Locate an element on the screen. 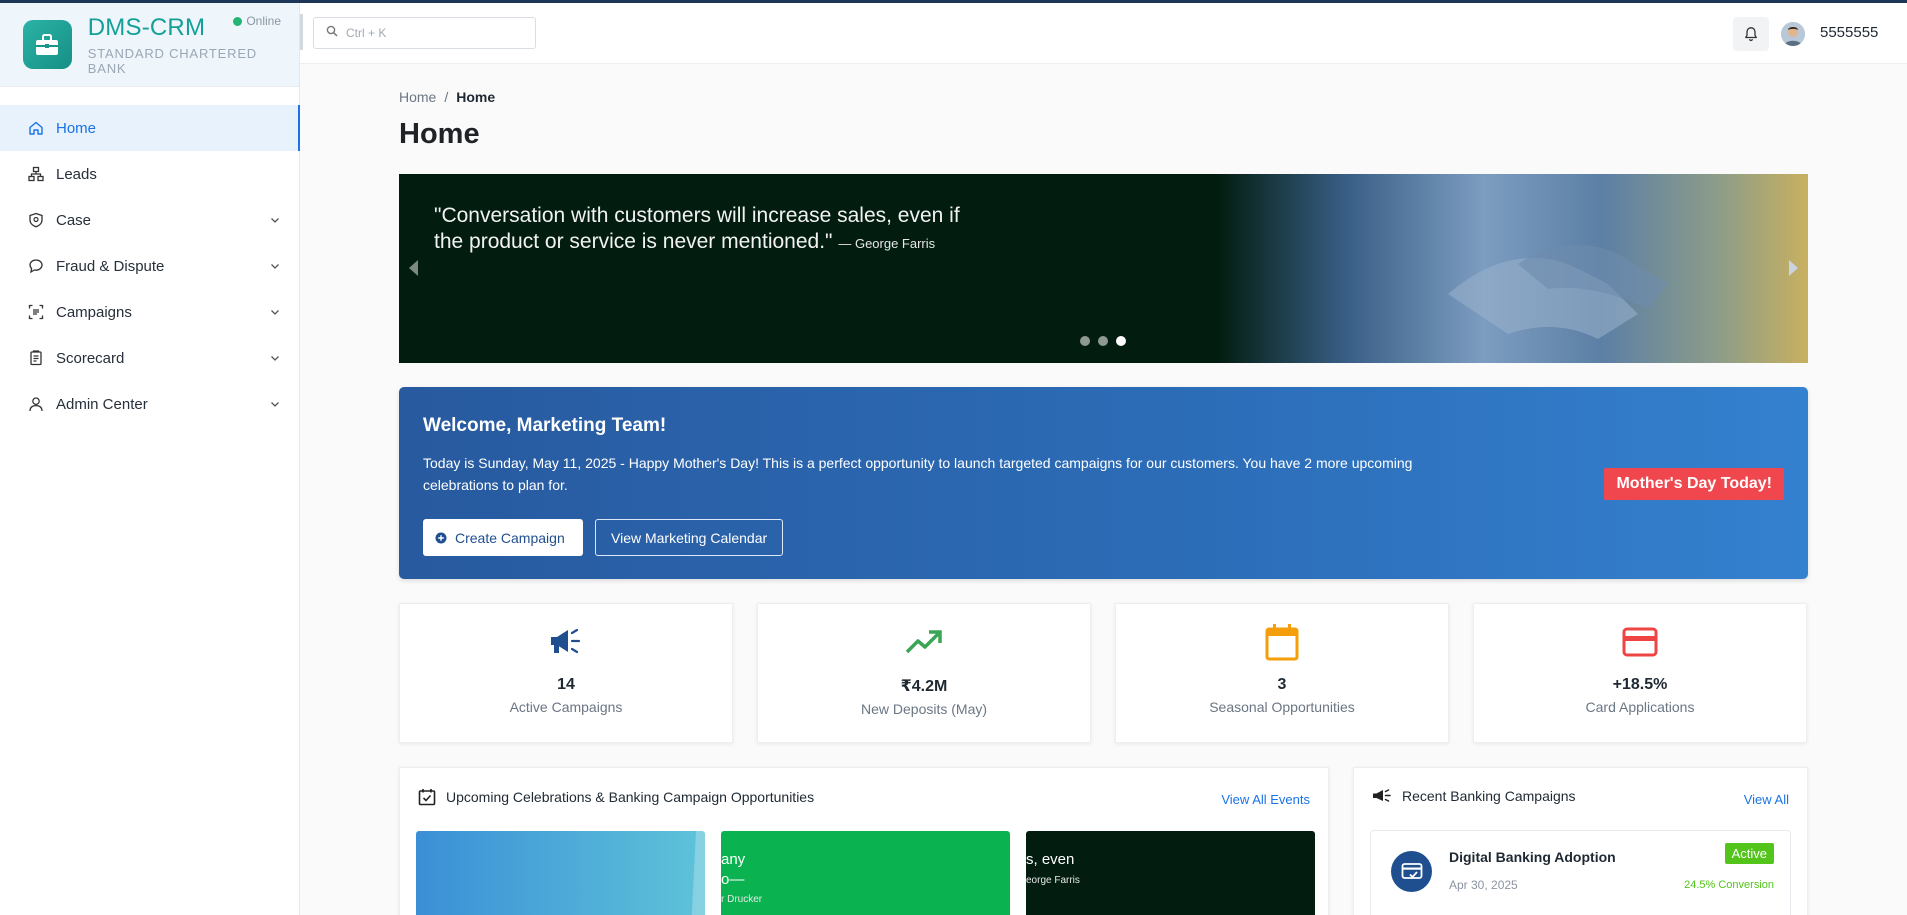 The width and height of the screenshot is (1907, 915). sidebar-item-label: Home is located at coordinates (76, 128).